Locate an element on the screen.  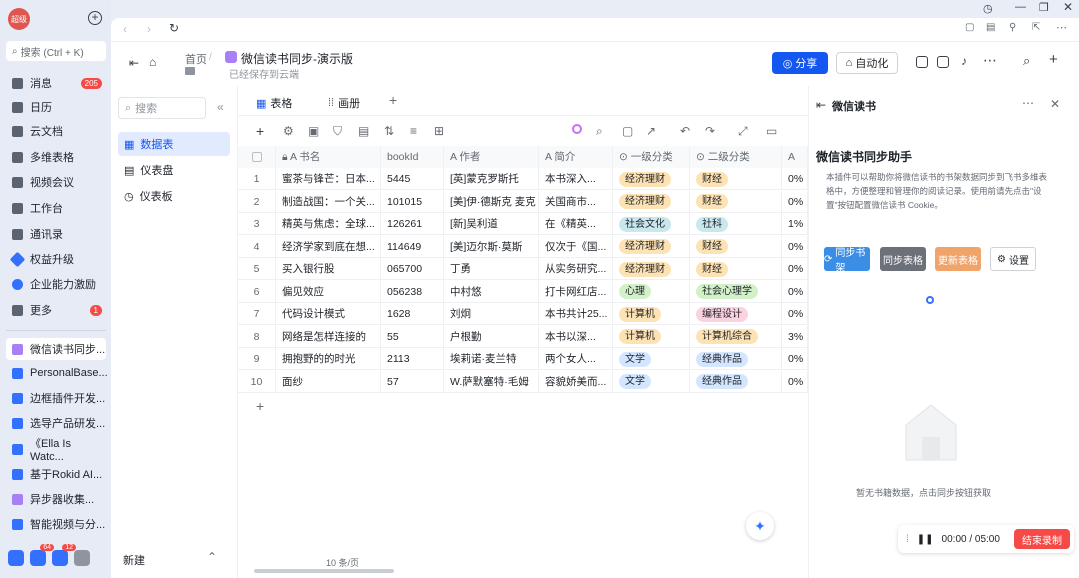
plugin-icon is located at coordinates (943, 63).